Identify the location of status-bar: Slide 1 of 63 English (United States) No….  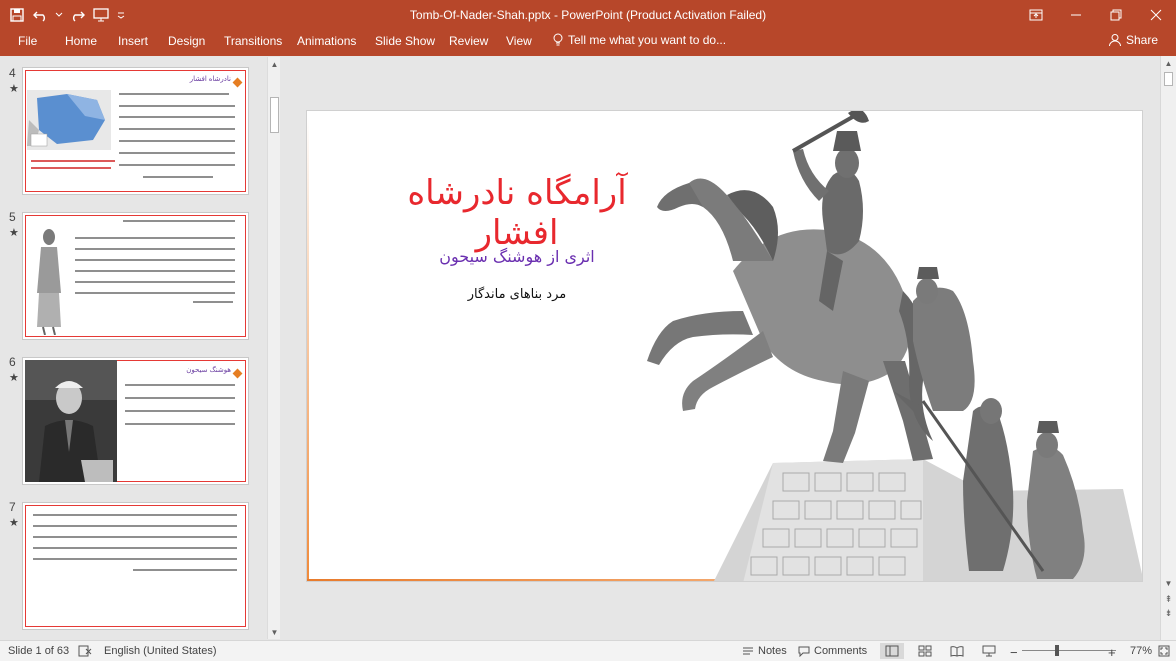
(588, 650).